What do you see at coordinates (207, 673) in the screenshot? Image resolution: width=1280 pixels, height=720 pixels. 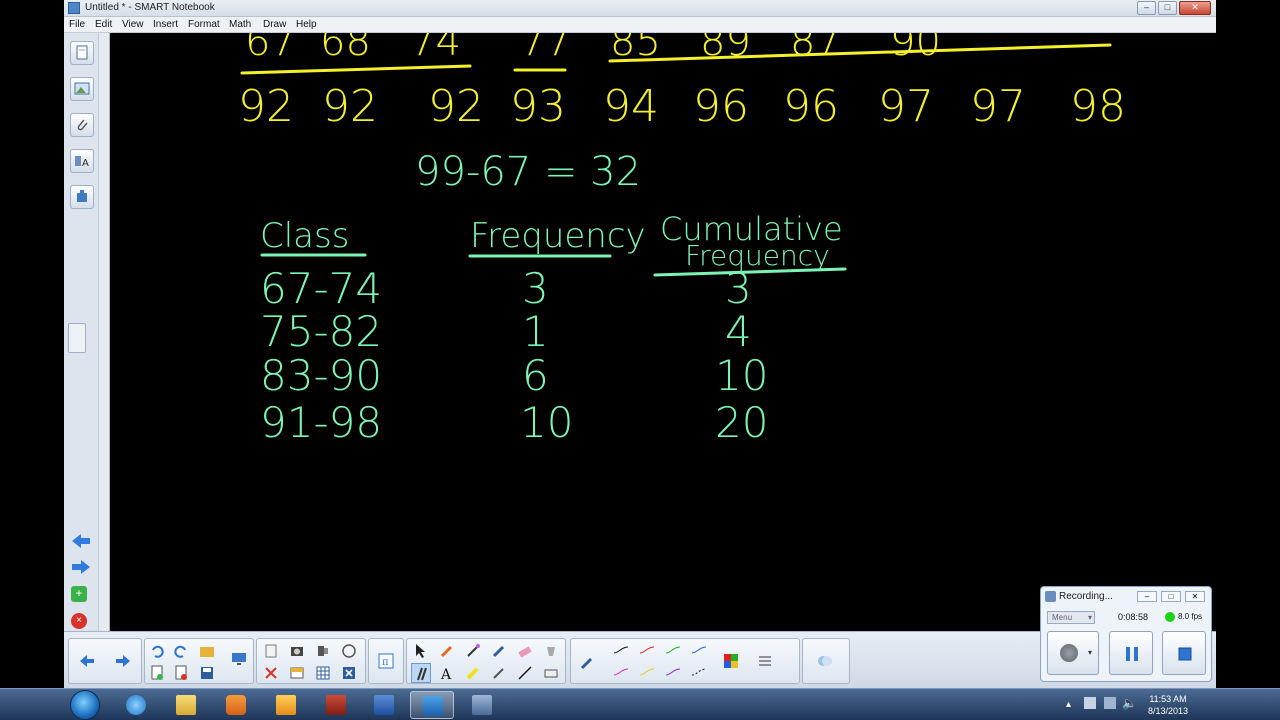 I see `save-icon` at bounding box center [207, 673].